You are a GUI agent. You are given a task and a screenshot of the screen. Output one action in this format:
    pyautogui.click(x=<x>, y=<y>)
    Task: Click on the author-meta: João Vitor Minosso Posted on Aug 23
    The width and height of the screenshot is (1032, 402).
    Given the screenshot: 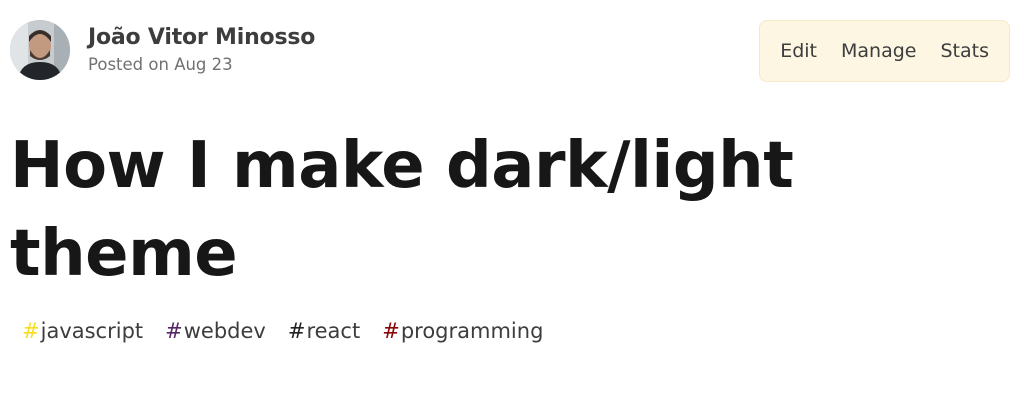 What is the action you would take?
    pyautogui.click(x=201, y=50)
    